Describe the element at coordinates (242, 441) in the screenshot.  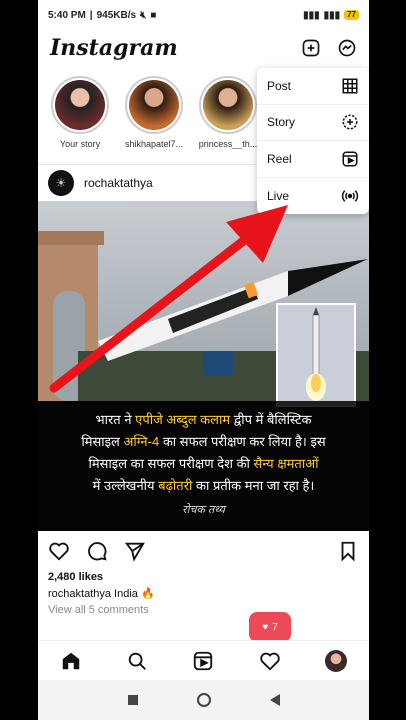
I see `caption-text-part: का सफल परीक्षण कर लिया है। इस` at that location.